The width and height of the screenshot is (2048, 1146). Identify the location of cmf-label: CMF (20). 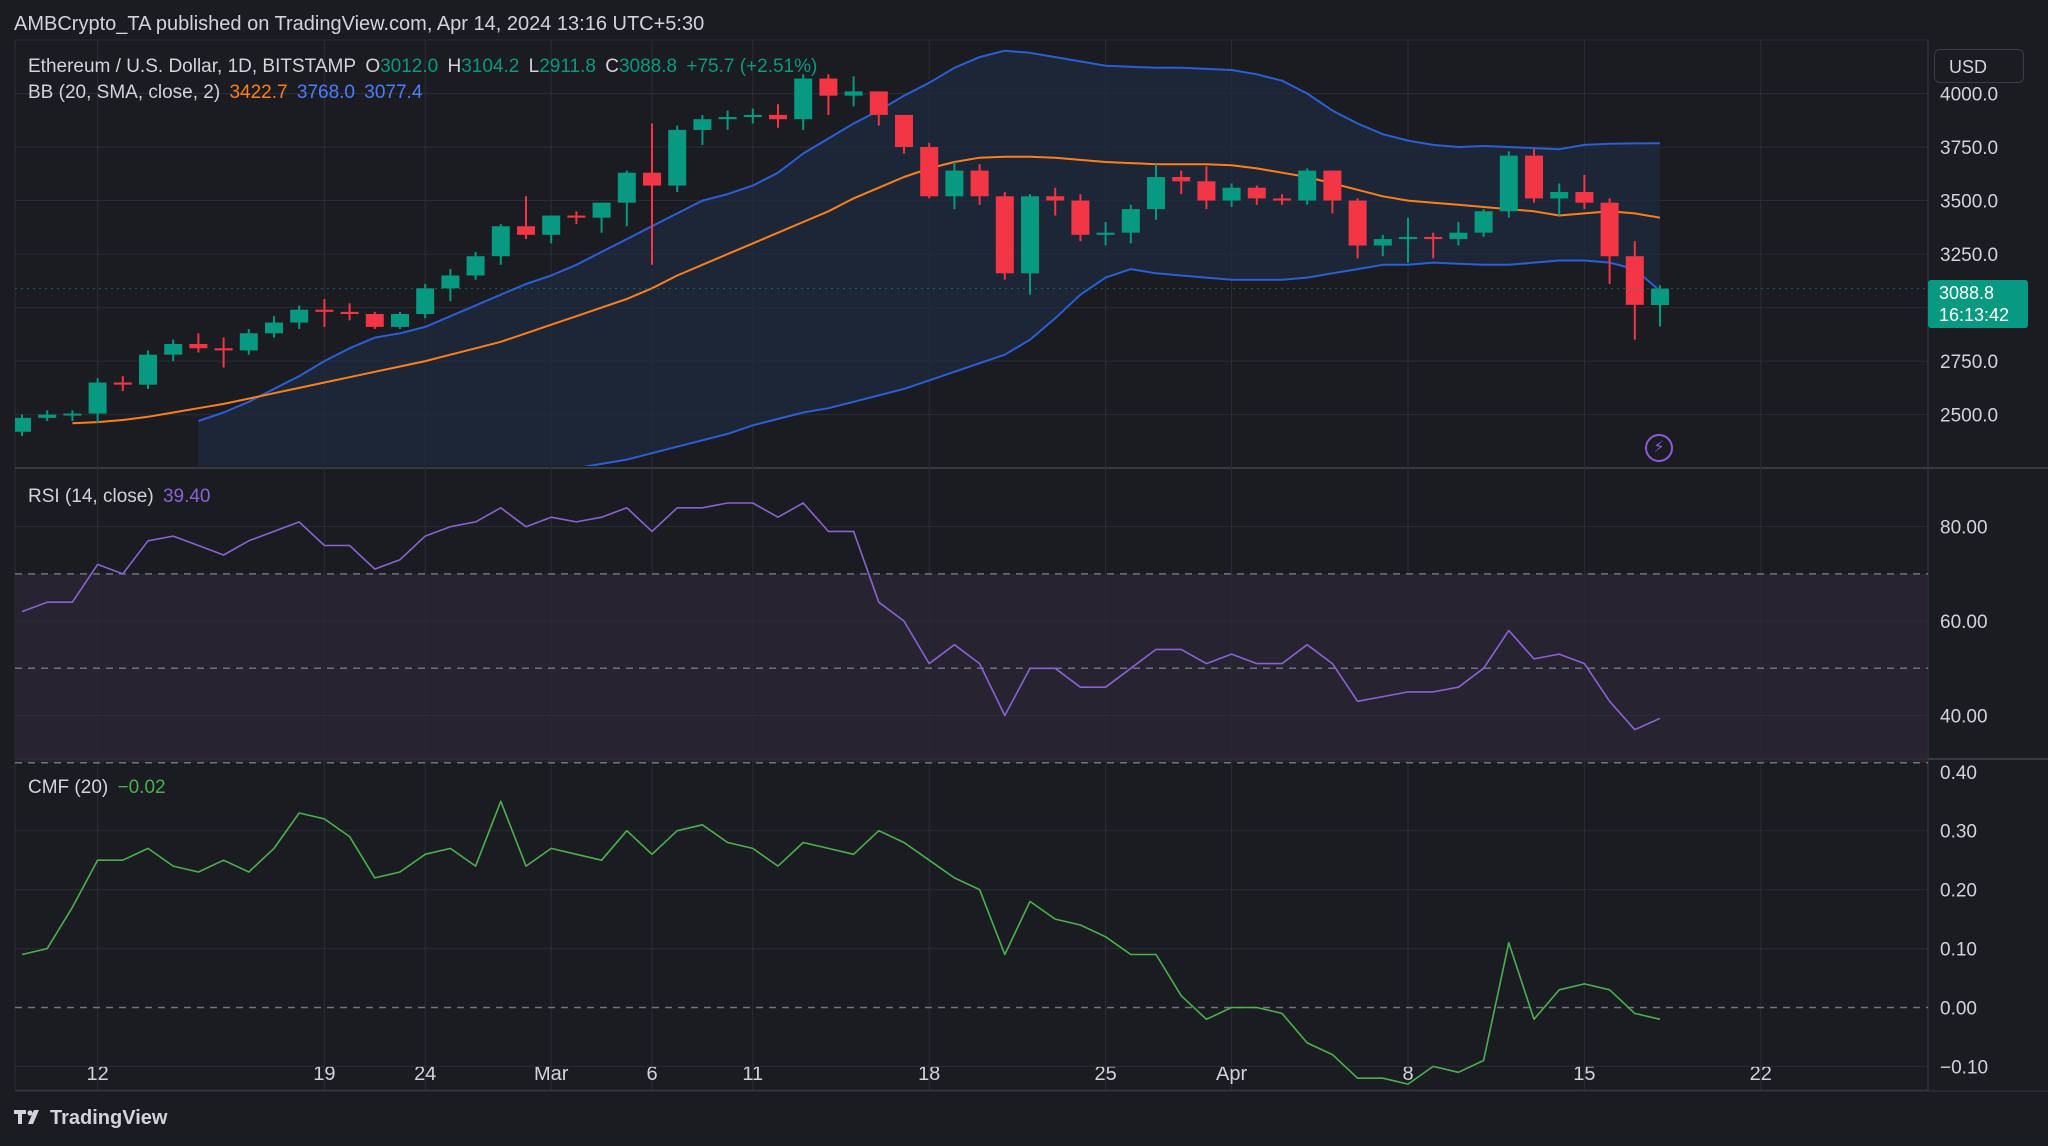
(68, 787).